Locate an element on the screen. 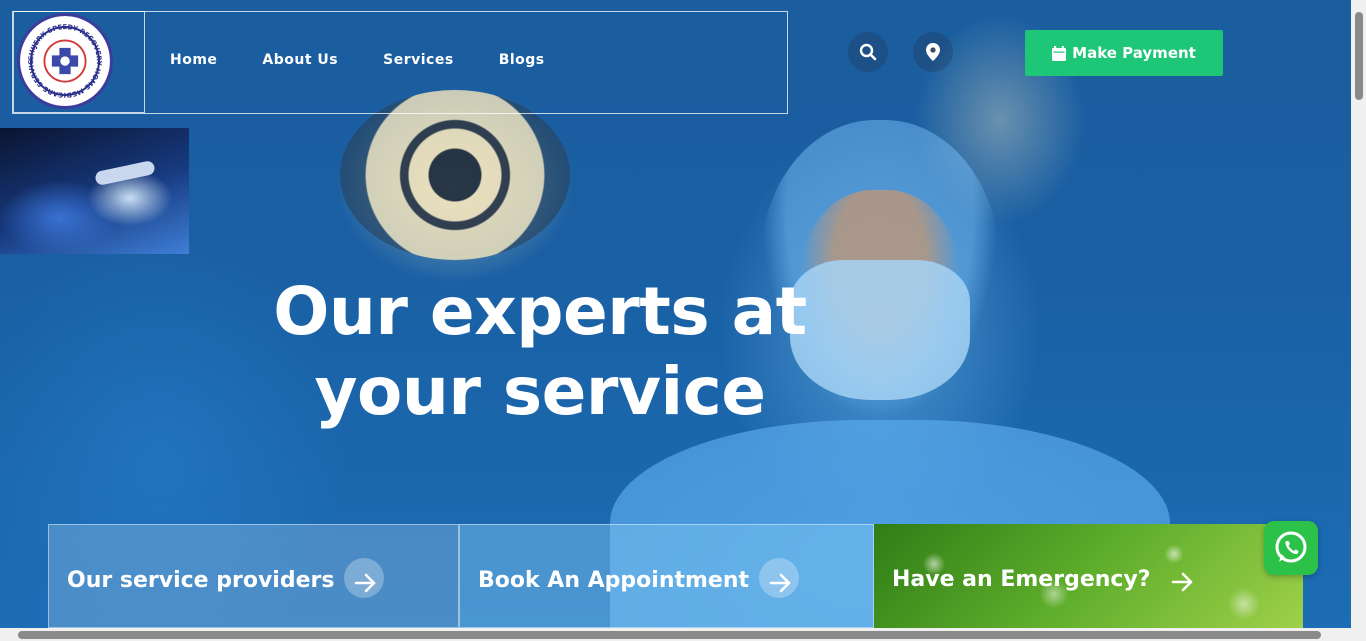 Image resolution: width=1366 pixels, height=641 pixels. calendar-icon is located at coordinates (1059, 53).